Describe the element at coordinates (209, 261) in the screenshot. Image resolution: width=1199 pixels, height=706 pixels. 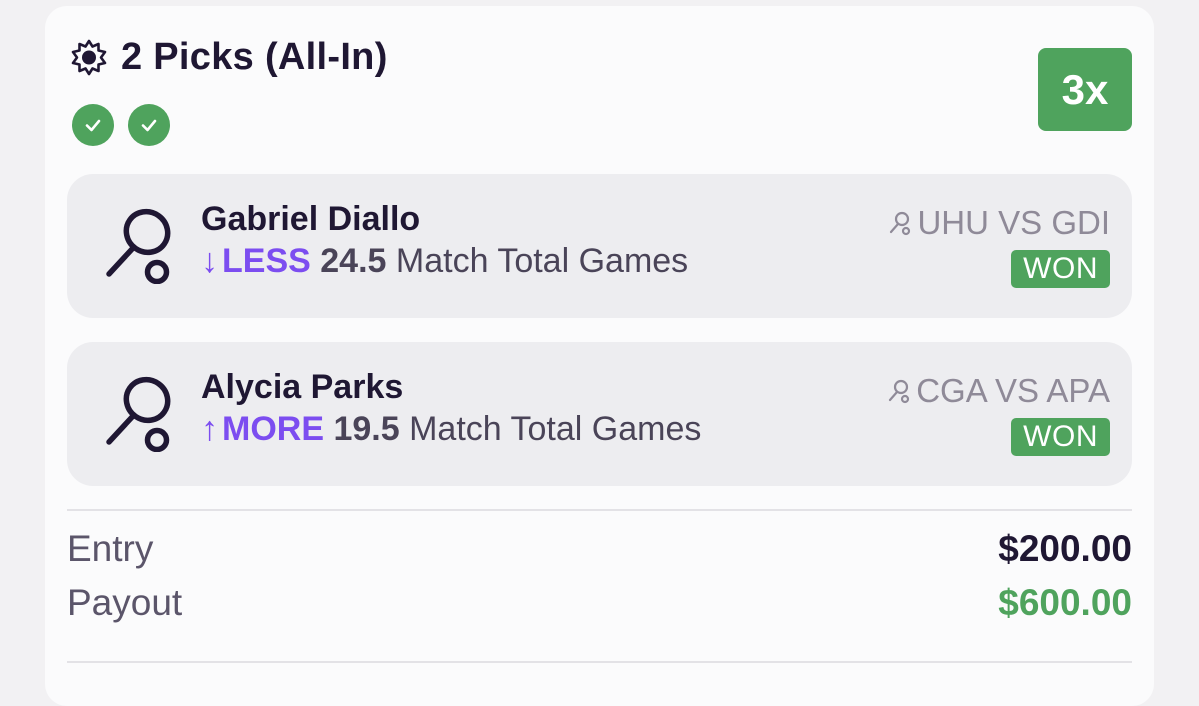
I see `arrow-down-icon: ↓` at that location.